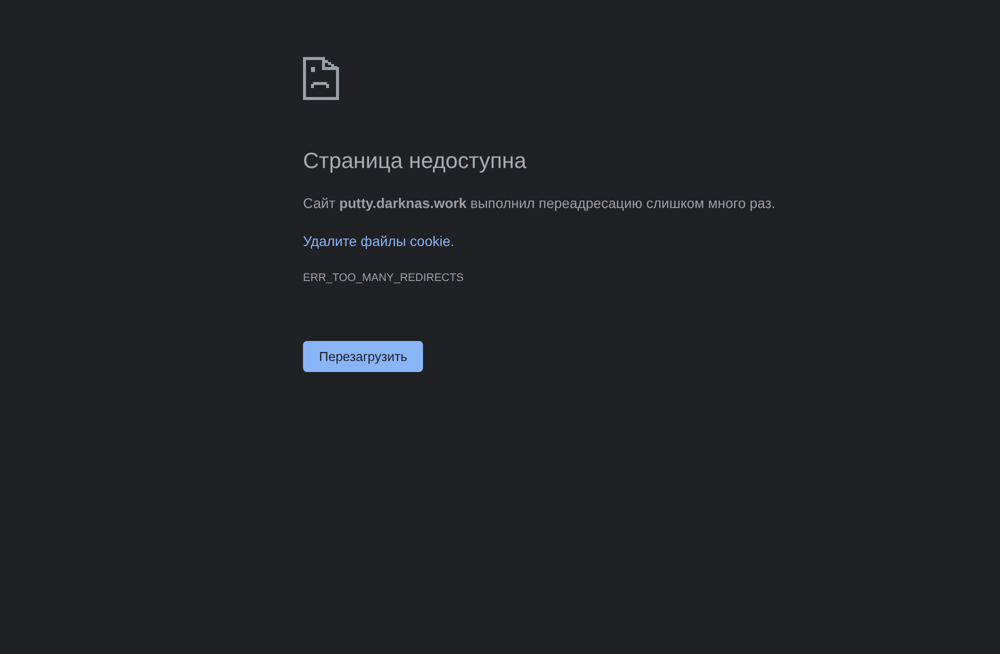 The height and width of the screenshot is (654, 1000). Describe the element at coordinates (321, 78) in the screenshot. I see `sad-page-icon` at that location.